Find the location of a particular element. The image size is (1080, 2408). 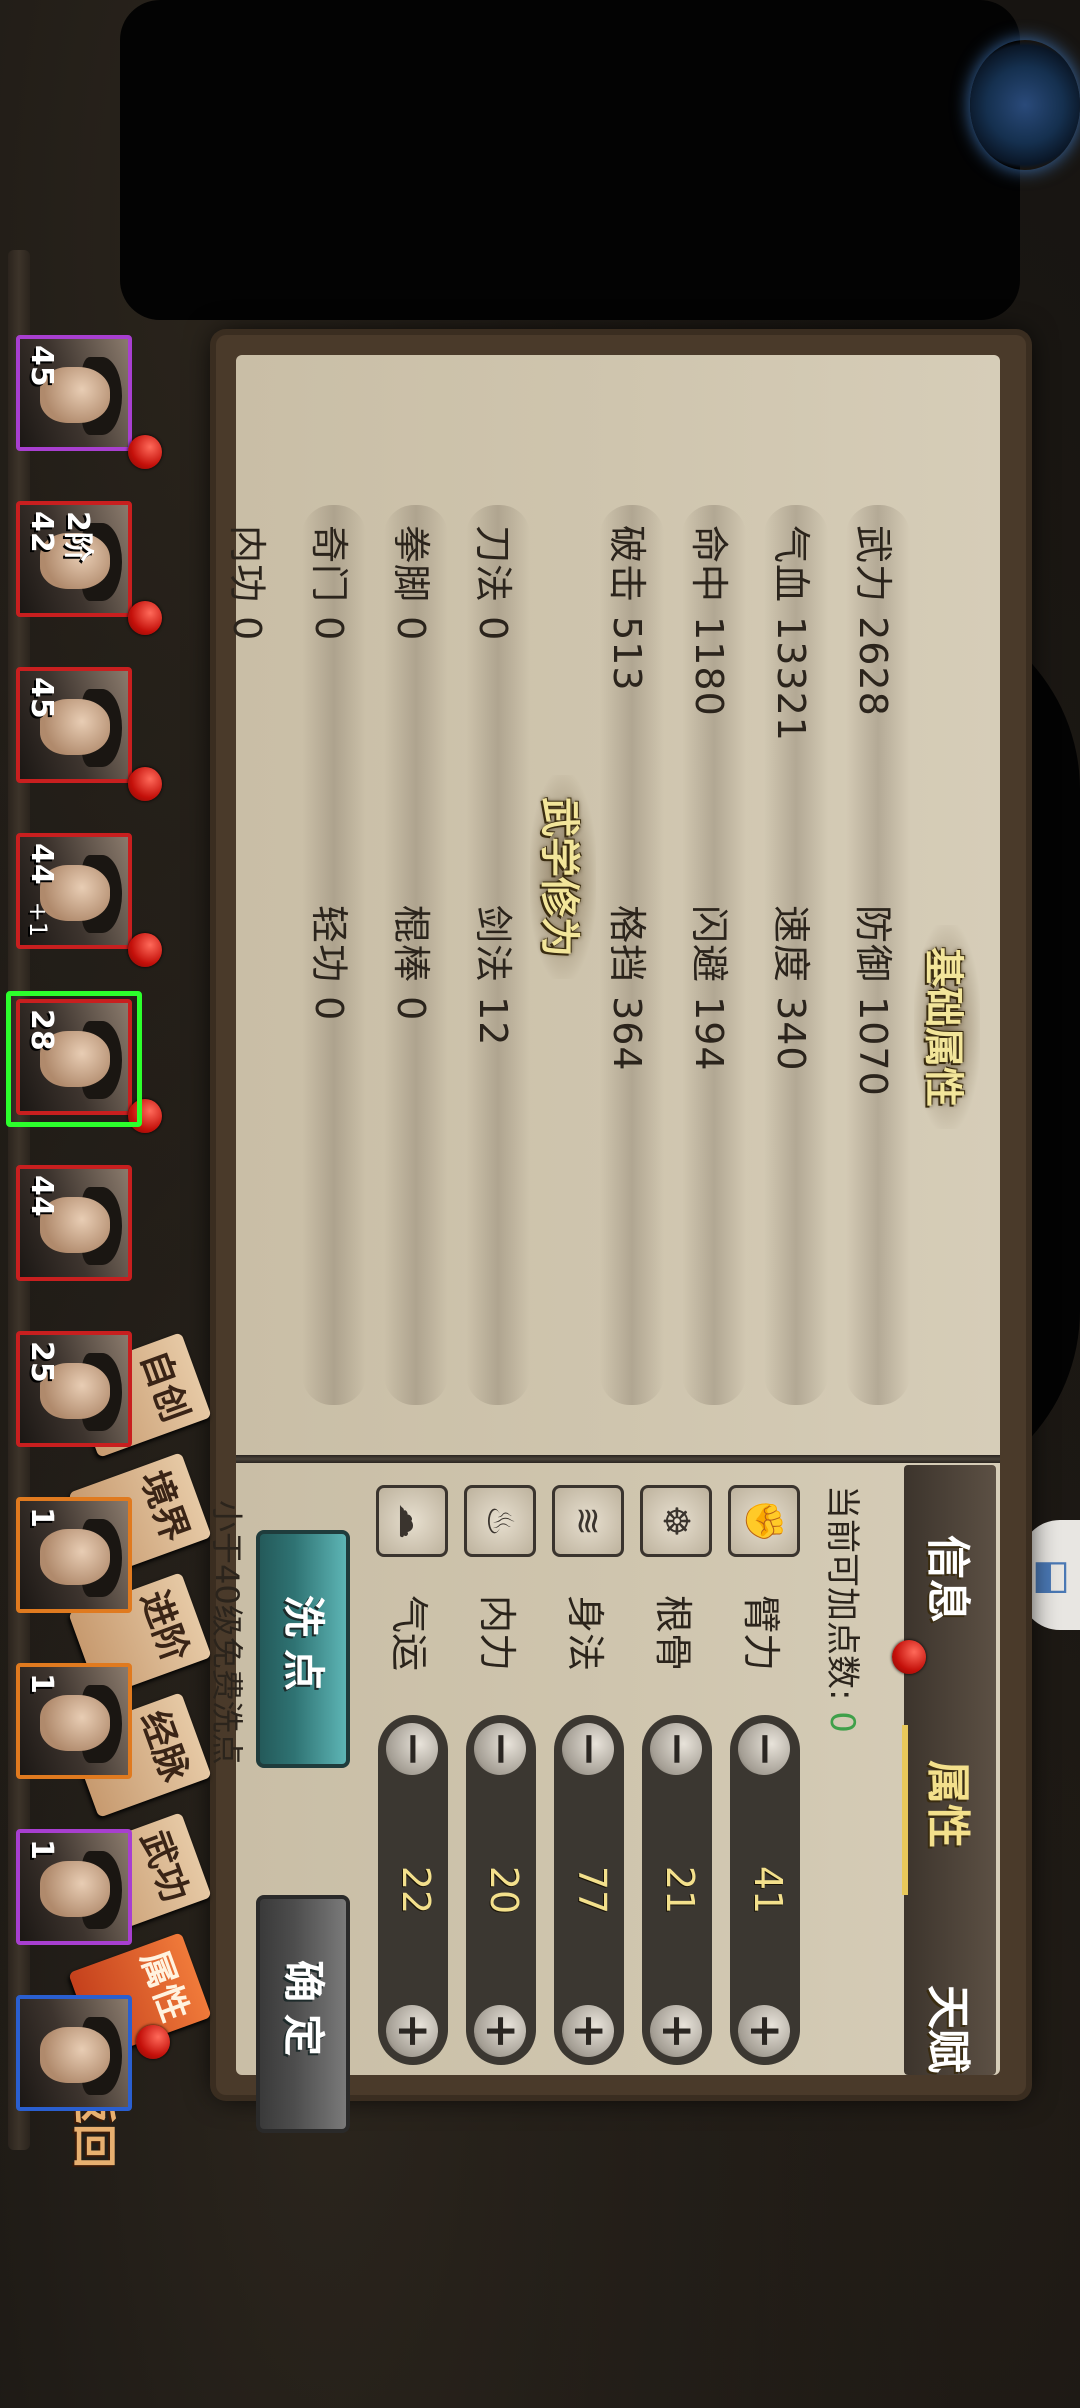

attr-name: 内力 is located at coordinates (497, 1633).